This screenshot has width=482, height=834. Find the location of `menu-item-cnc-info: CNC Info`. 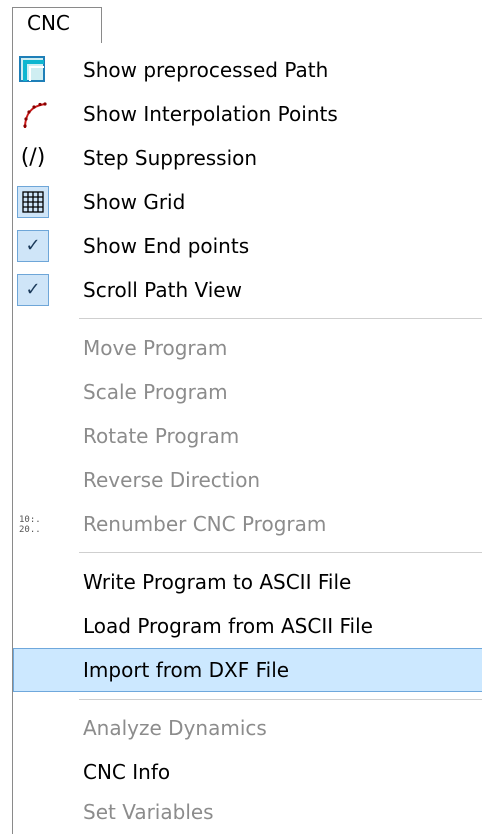

menu-item-cnc-info: CNC Info is located at coordinates (247, 772).